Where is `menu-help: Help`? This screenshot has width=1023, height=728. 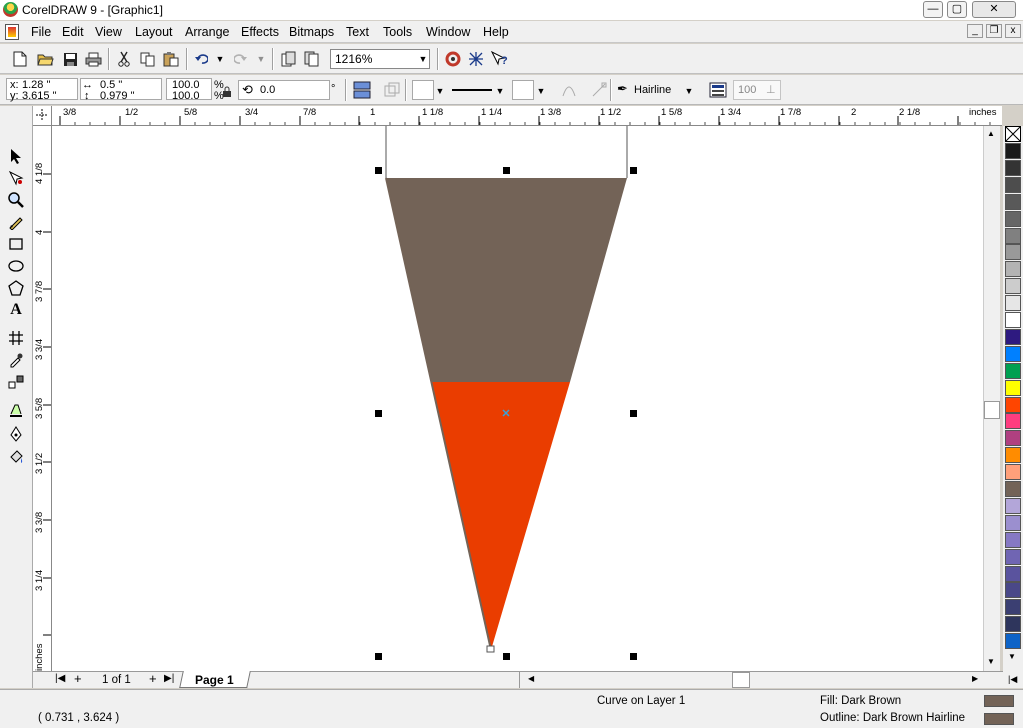 menu-help: Help is located at coordinates (496, 32).